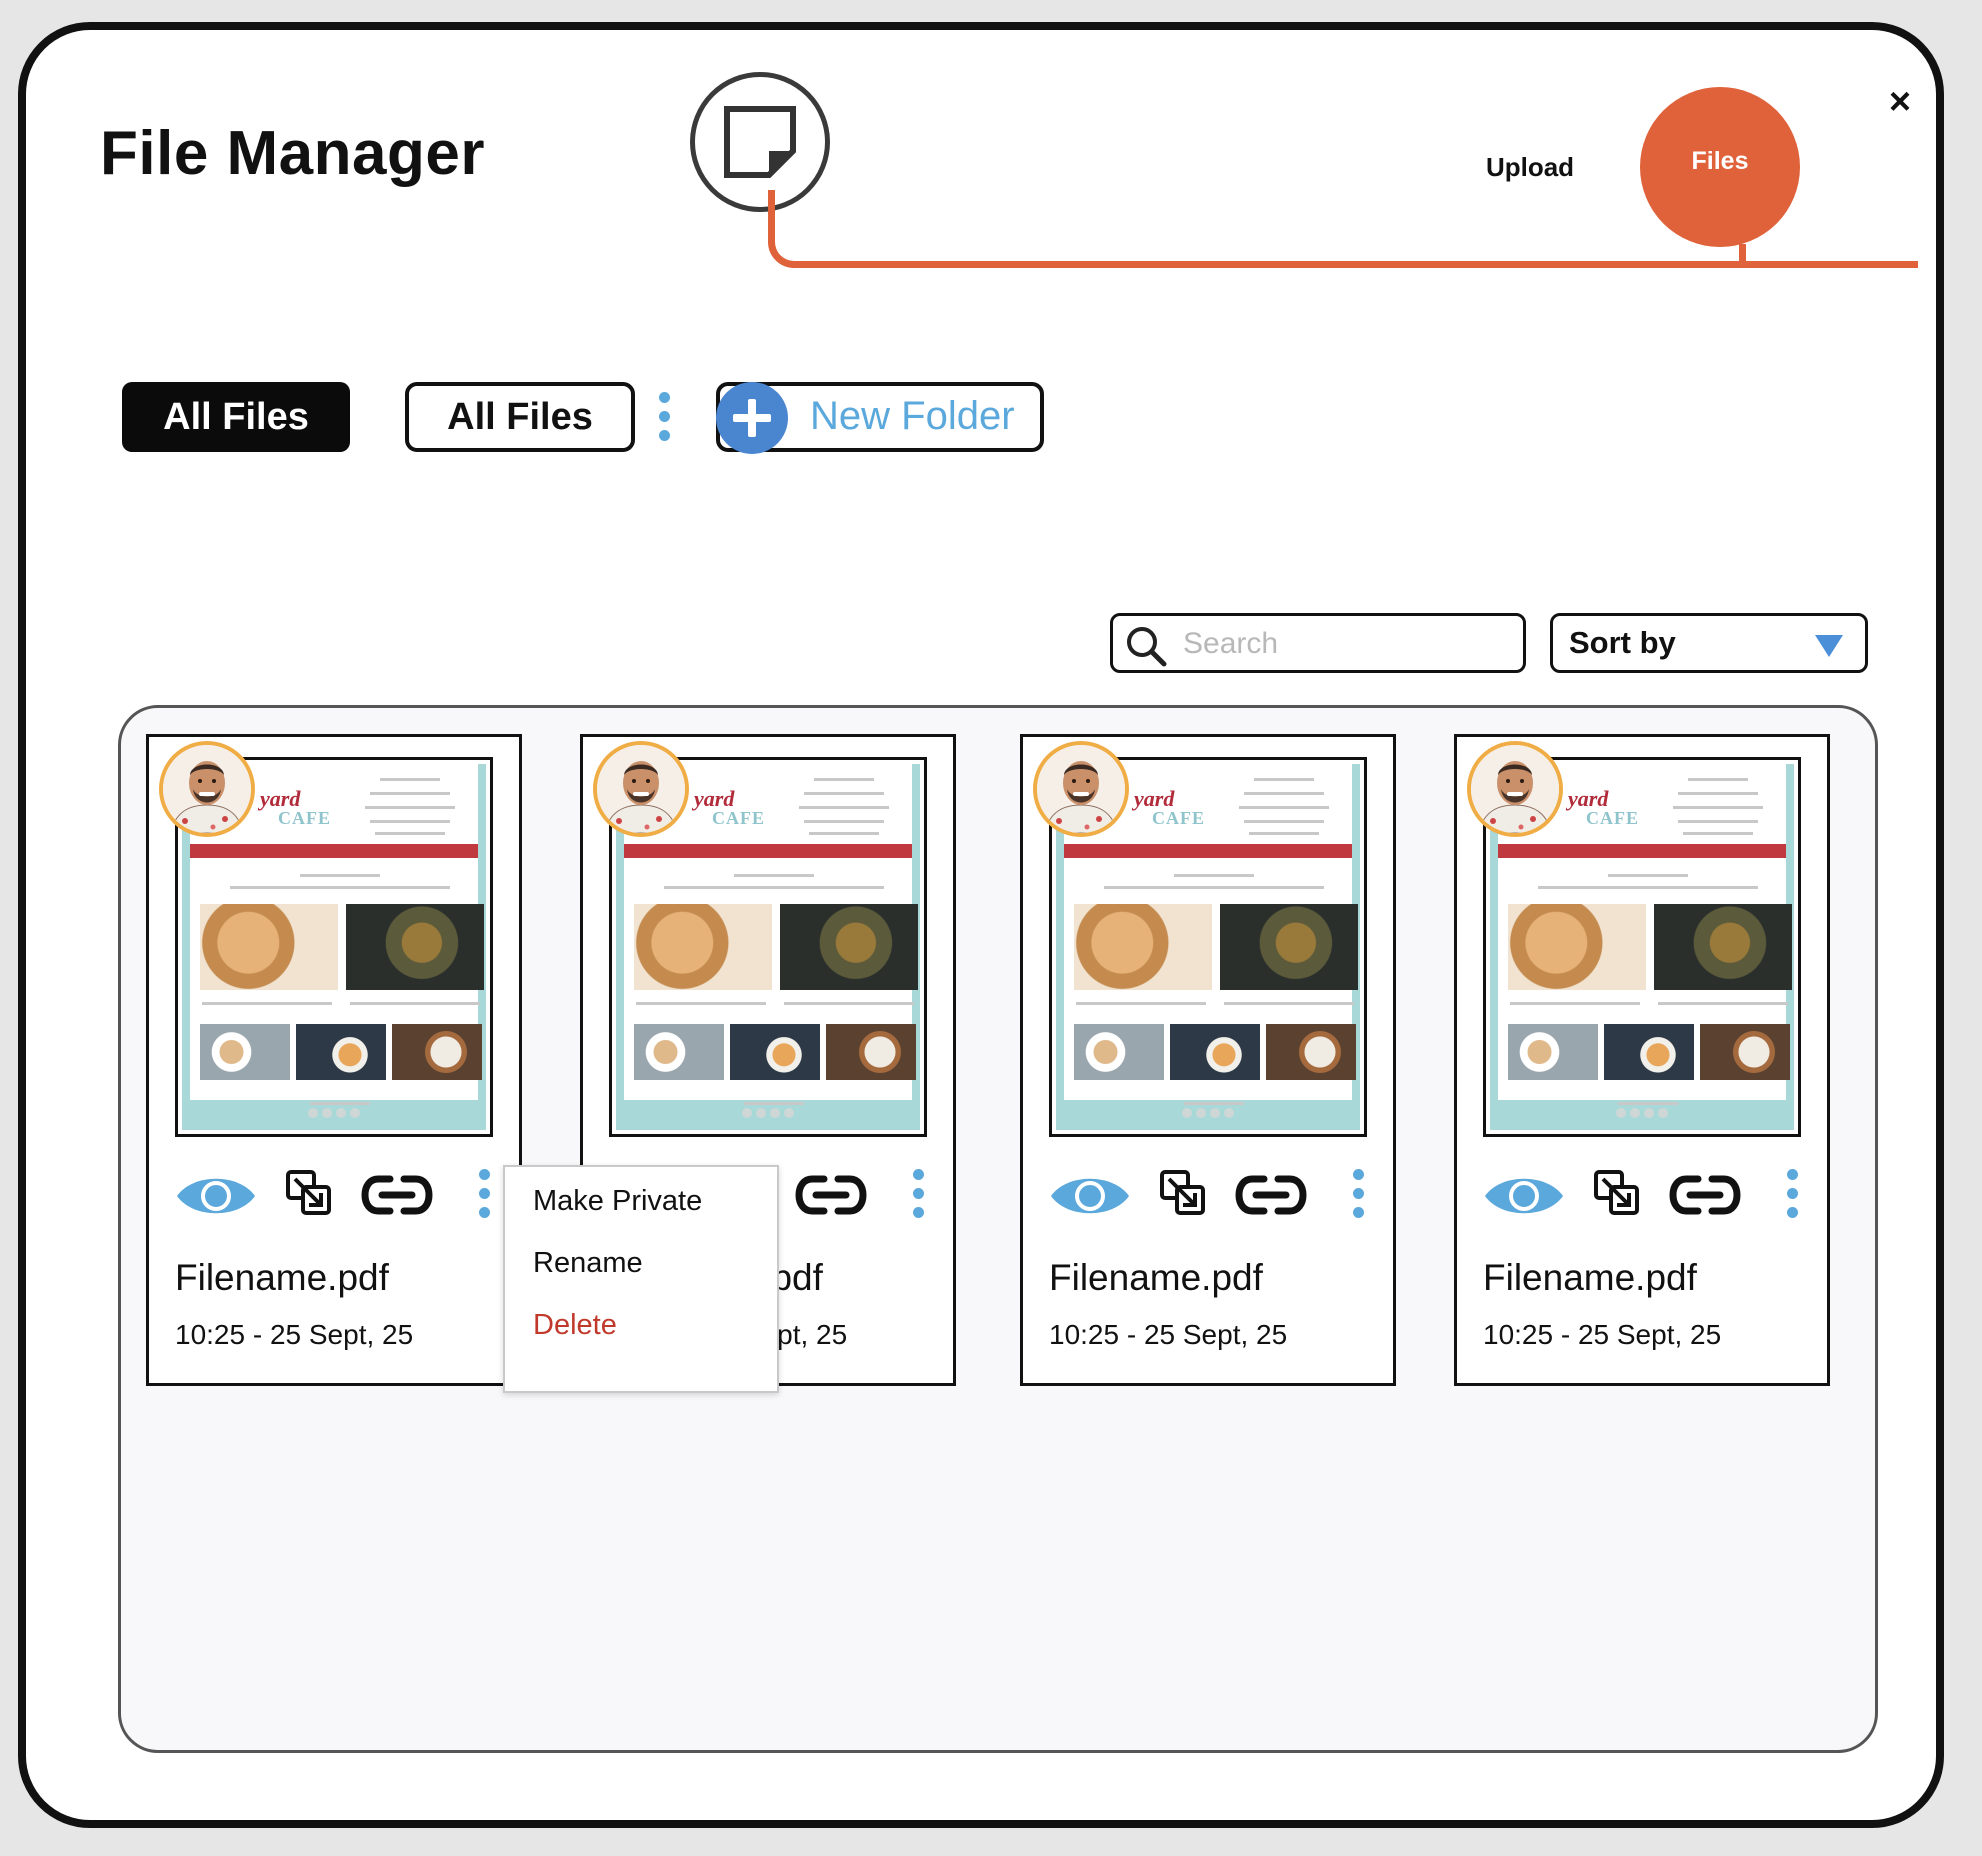  What do you see at coordinates (236, 417) in the screenshot?
I see `filter-all-files-active: All Files` at bounding box center [236, 417].